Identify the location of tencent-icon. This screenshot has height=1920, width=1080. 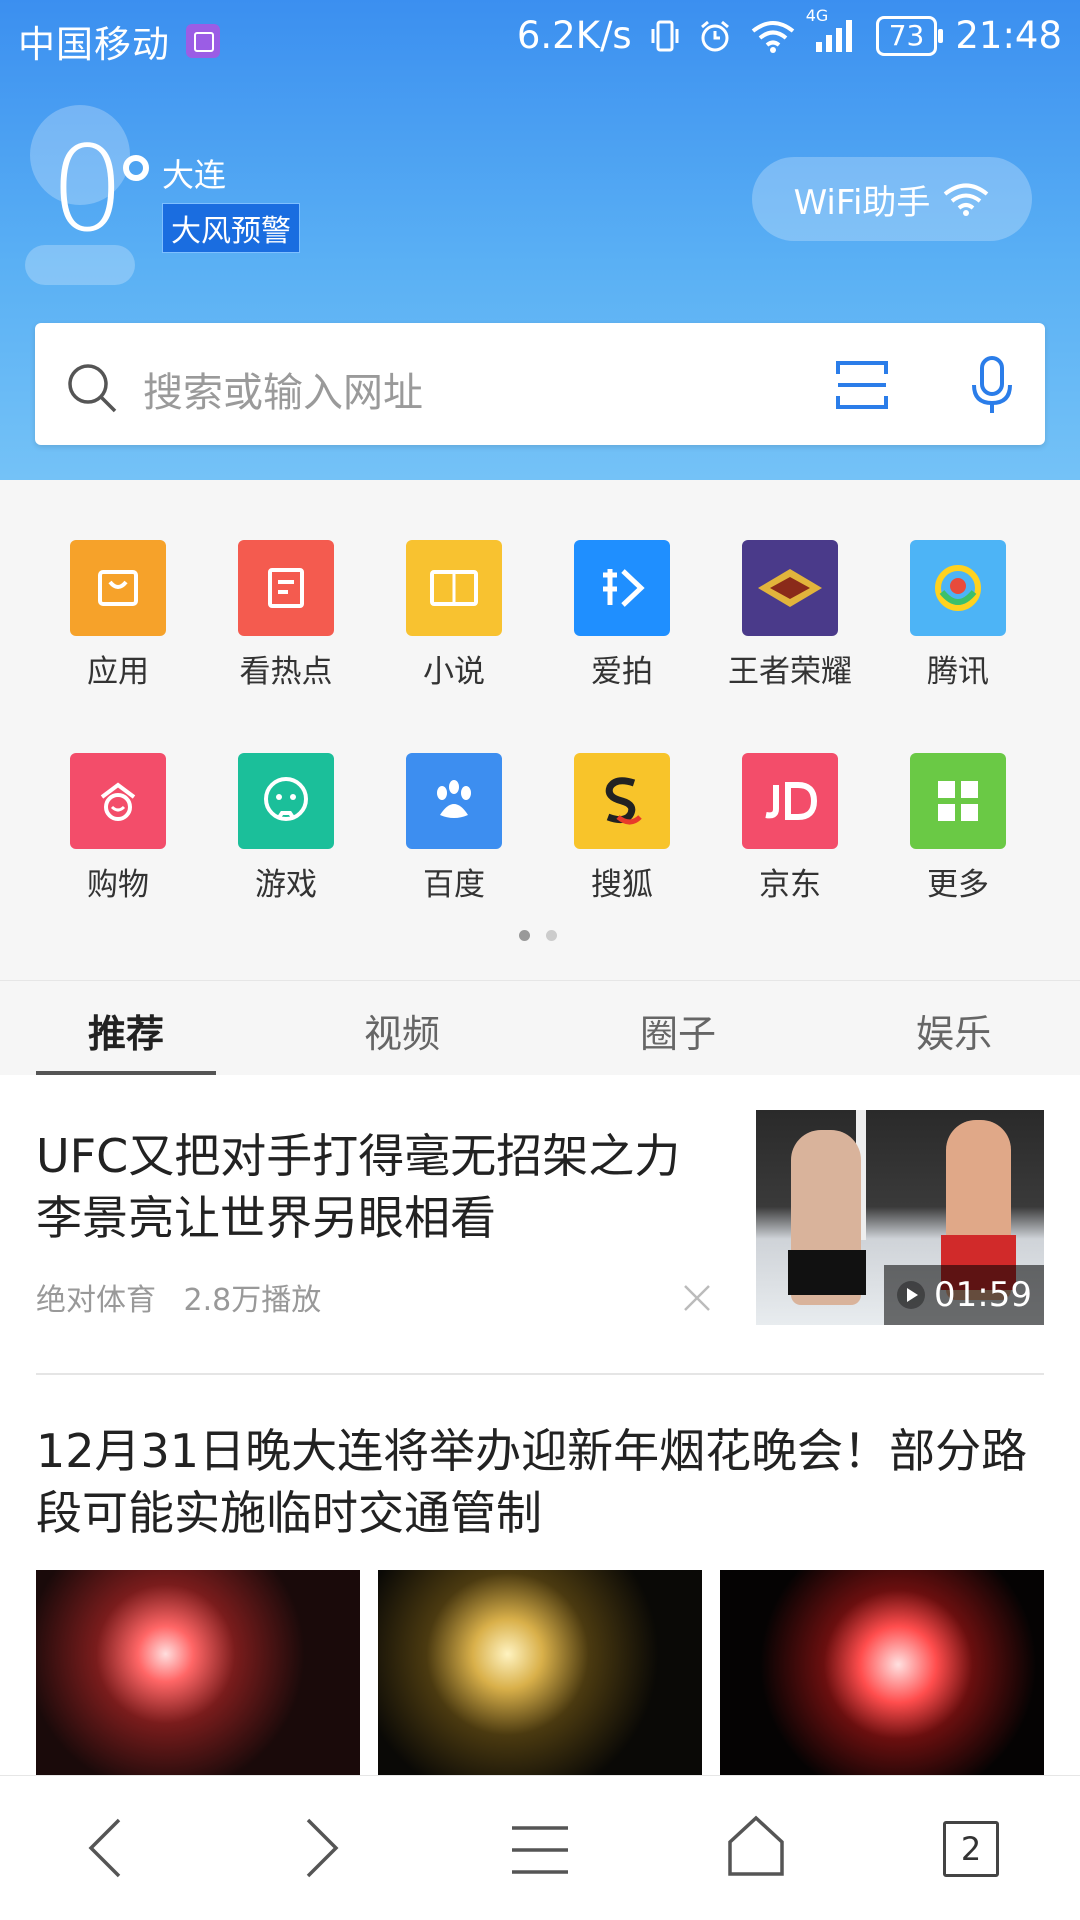
(958, 588).